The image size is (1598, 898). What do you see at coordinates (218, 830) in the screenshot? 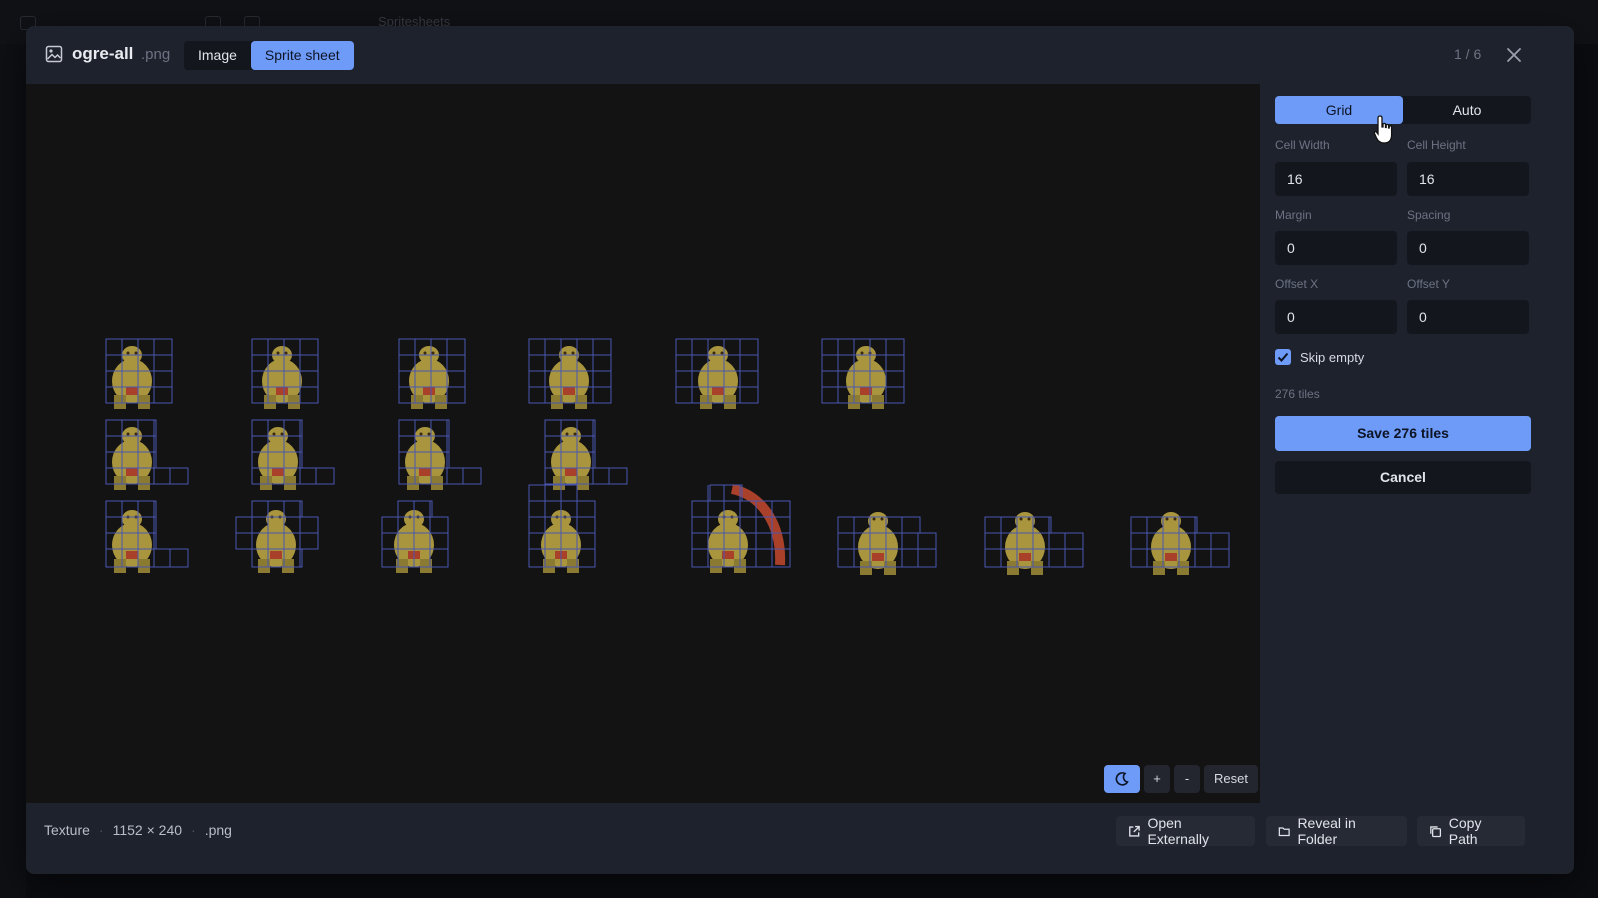
I see `file-format: .png` at bounding box center [218, 830].